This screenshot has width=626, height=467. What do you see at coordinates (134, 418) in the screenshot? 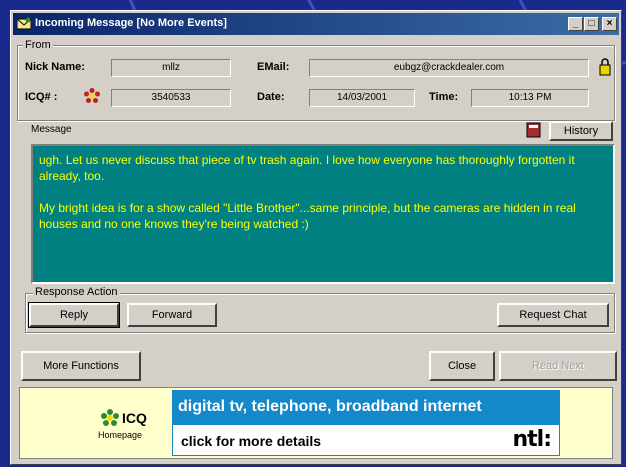
I see `icq-logo-text: ICQ` at bounding box center [134, 418].